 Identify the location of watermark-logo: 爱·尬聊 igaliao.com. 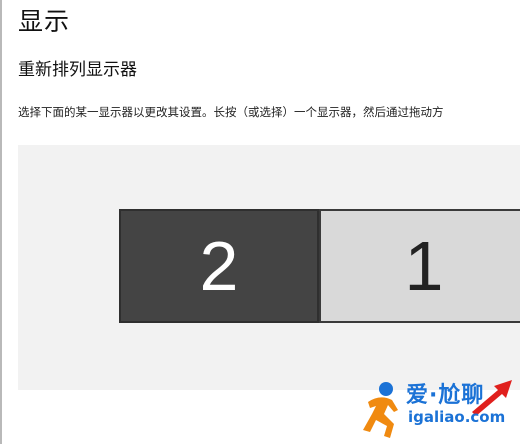
(440, 409).